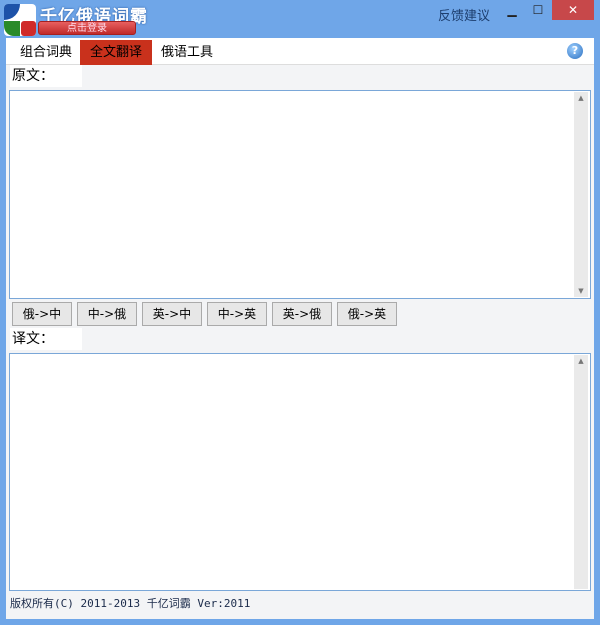  I want to click on maximize-button: ☐, so click(538, 10).